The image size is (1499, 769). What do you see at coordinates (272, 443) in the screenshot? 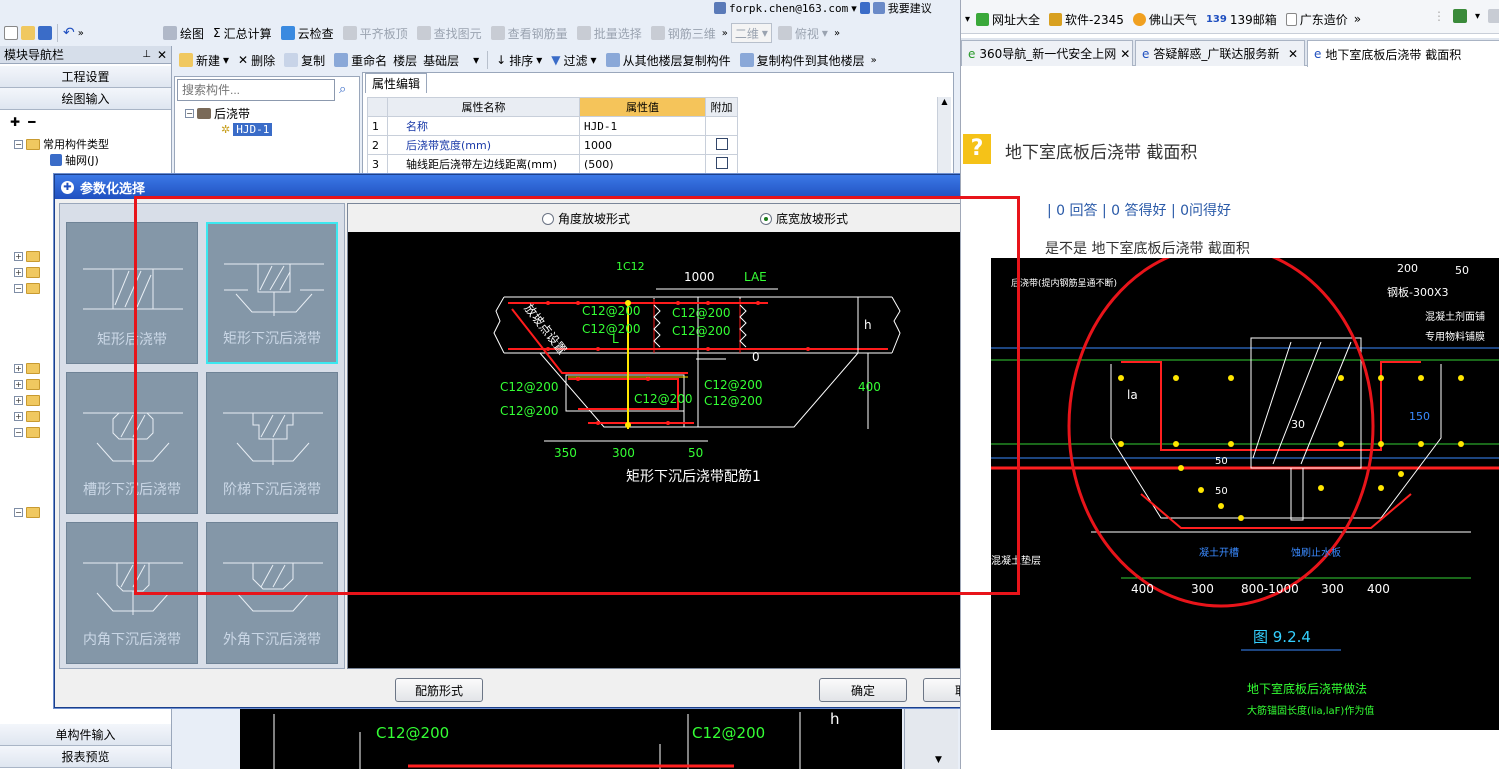
I see `tile-step-sunken-strip: 阶梯下沉后浇带` at bounding box center [272, 443].